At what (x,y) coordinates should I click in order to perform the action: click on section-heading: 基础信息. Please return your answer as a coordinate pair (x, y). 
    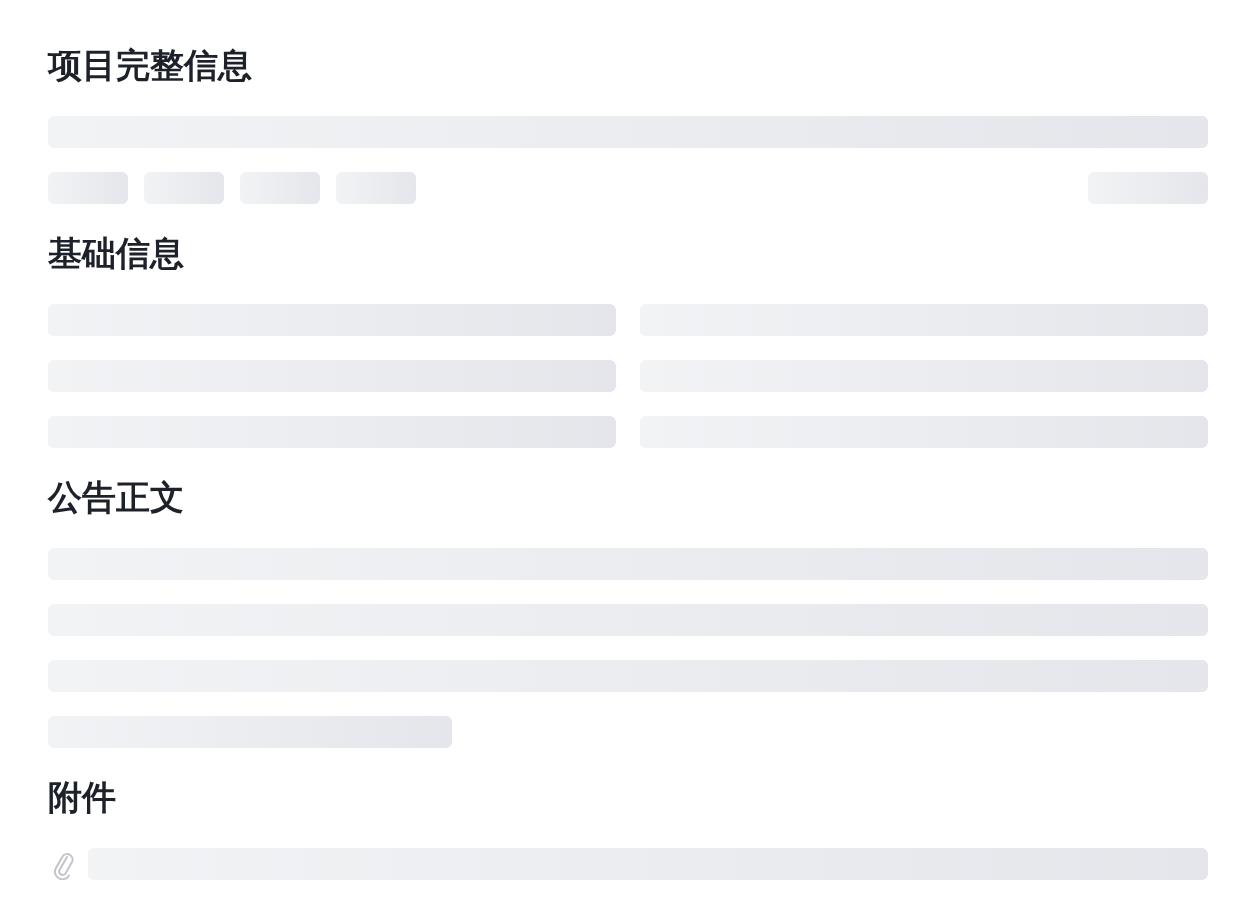
    Looking at the image, I should click on (116, 253).